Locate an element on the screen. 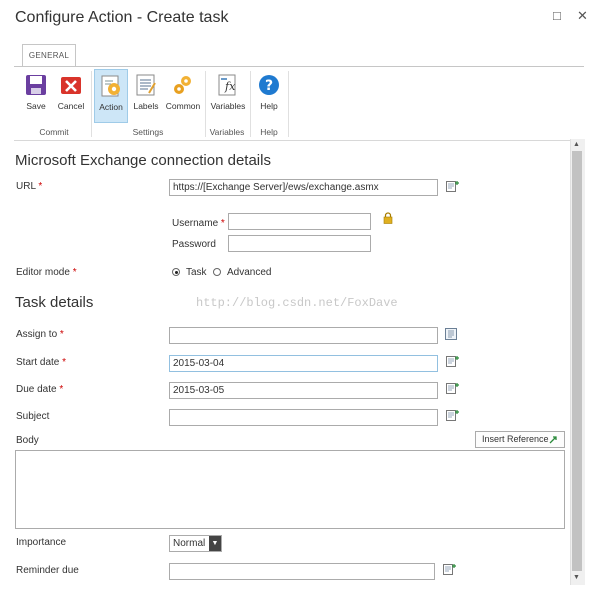 The image size is (600, 590). labels-button: Labels is located at coordinates (146, 96).